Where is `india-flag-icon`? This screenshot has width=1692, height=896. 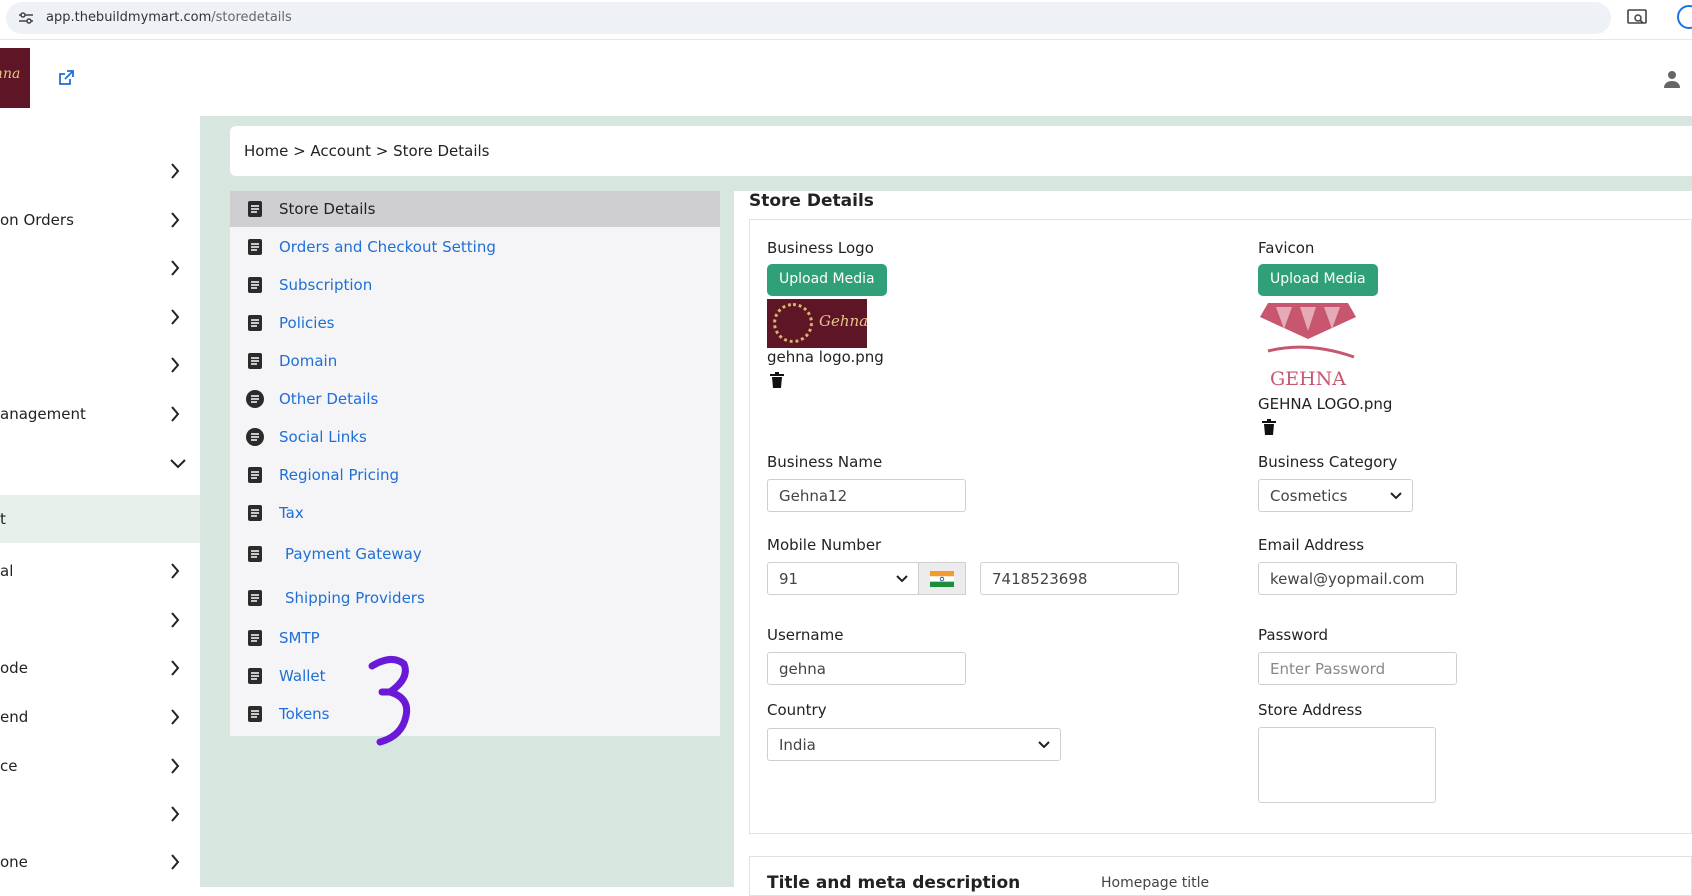 india-flag-icon is located at coordinates (942, 579).